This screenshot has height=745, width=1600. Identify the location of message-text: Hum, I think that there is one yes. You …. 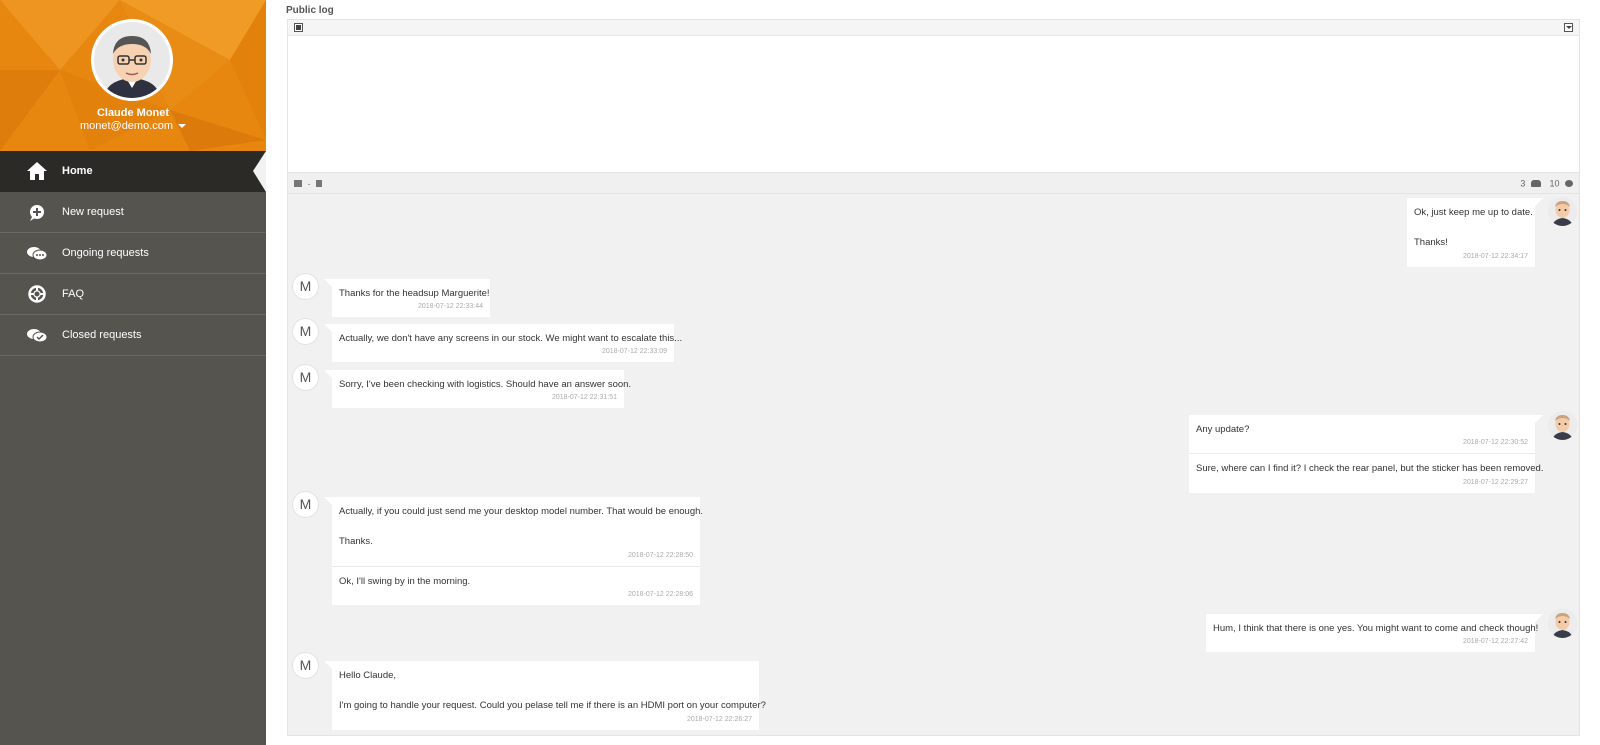
(1376, 628).